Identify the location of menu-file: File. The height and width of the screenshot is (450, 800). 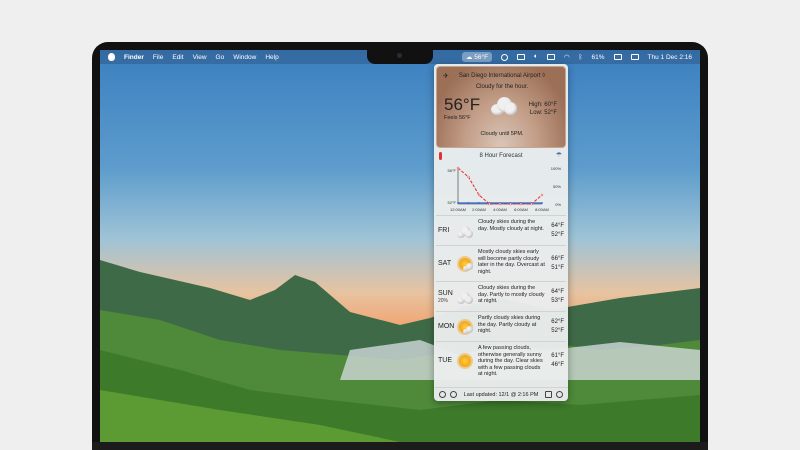
(158, 57).